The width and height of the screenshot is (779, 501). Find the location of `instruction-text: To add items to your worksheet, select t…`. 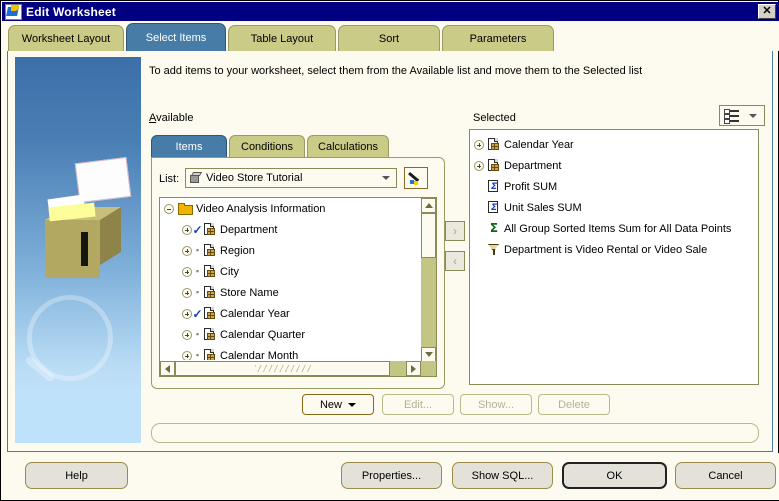

instruction-text: To add items to your worksheet, select t… is located at coordinates (396, 71).